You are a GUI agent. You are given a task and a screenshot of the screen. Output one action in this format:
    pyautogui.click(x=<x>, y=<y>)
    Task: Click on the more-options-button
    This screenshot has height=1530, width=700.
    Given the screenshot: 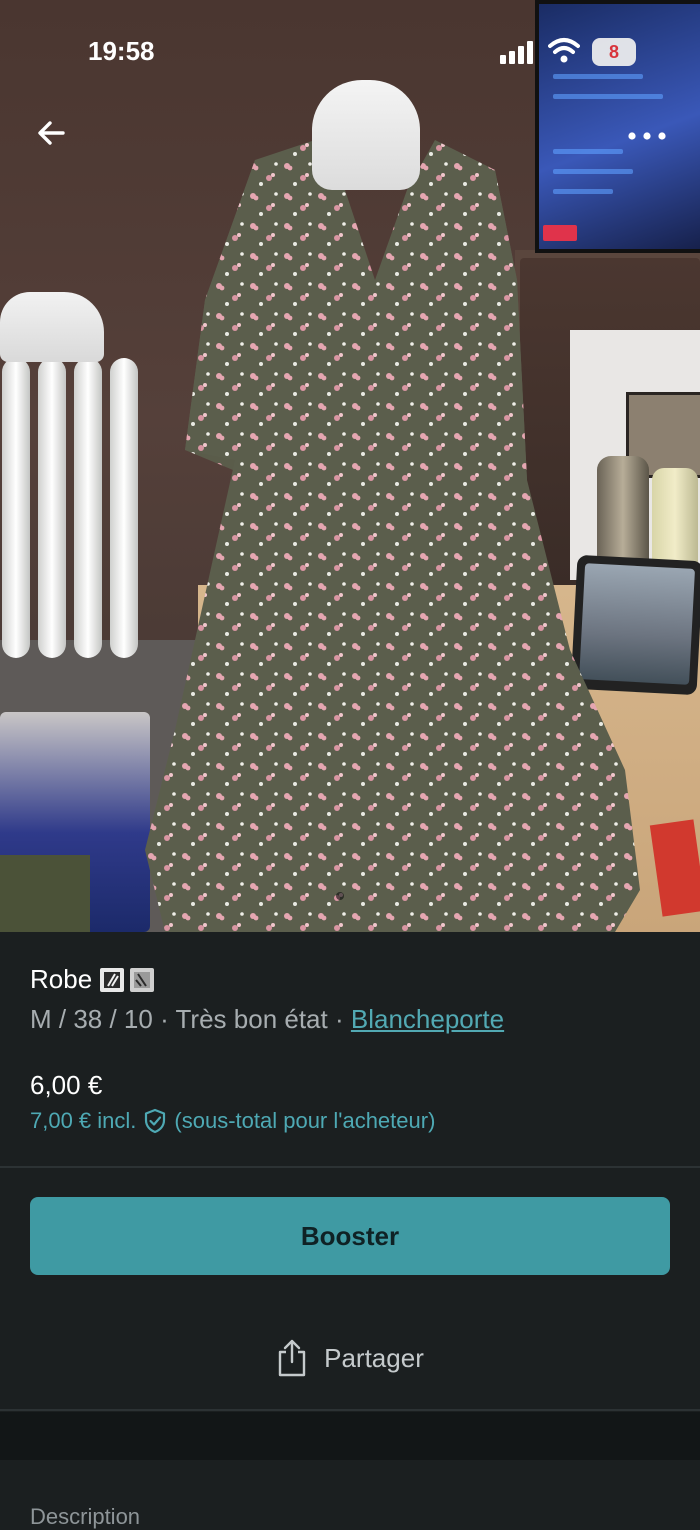 What is the action you would take?
    pyautogui.click(x=647, y=136)
    